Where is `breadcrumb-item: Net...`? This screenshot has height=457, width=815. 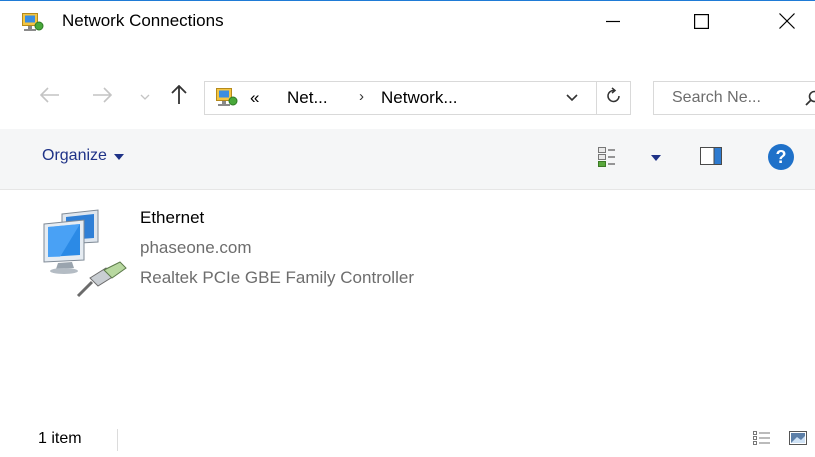
breadcrumb-item: Net... is located at coordinates (307, 98).